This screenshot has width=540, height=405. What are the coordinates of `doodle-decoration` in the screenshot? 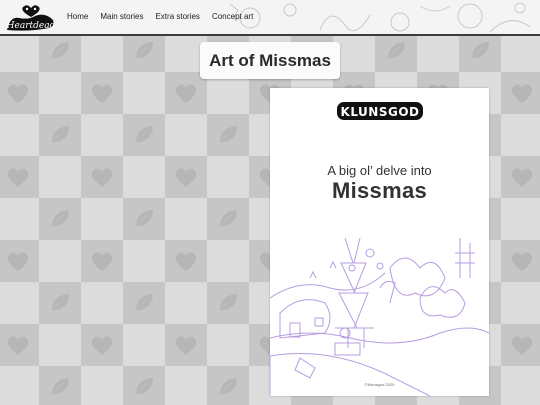 It's located at (380, 17).